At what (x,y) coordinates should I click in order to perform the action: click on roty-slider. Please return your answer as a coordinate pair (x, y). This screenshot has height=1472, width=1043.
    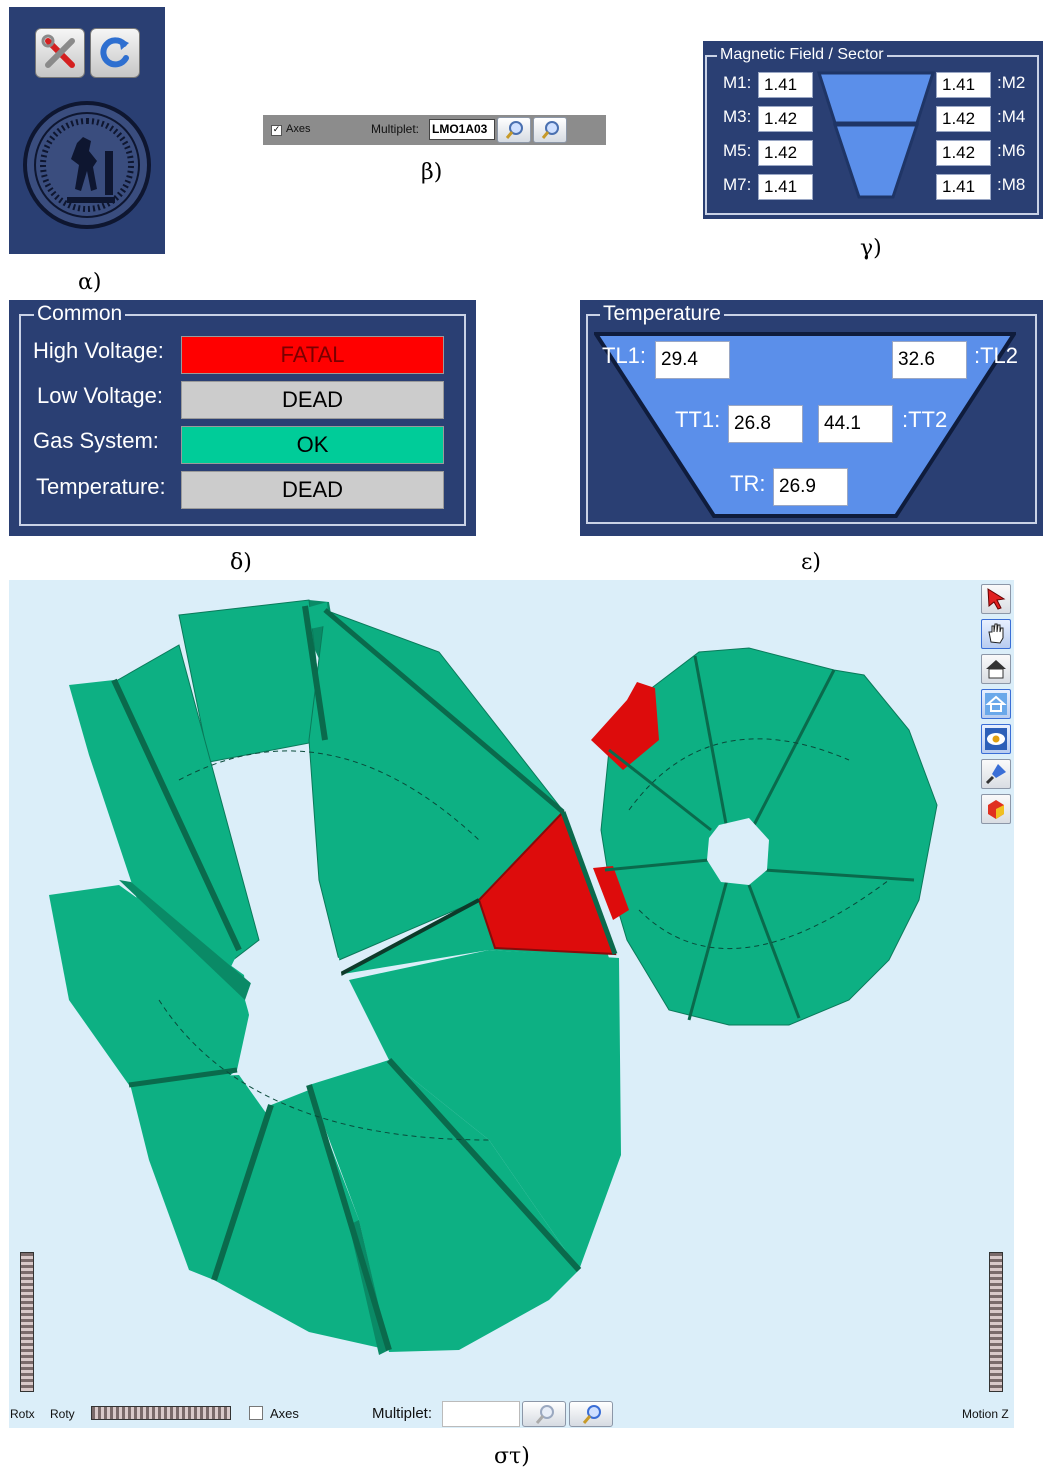
    Looking at the image, I should click on (161, 1413).